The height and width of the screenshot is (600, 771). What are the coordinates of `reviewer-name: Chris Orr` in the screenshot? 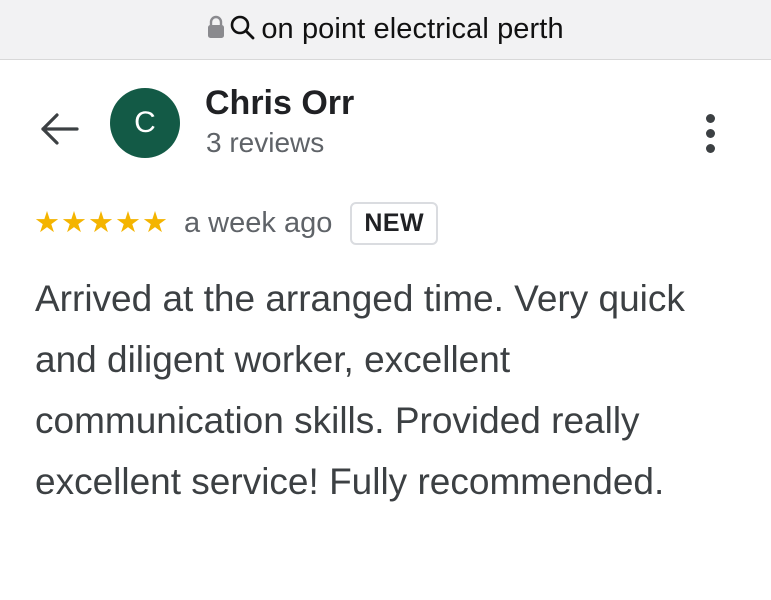 It's located at (279, 103).